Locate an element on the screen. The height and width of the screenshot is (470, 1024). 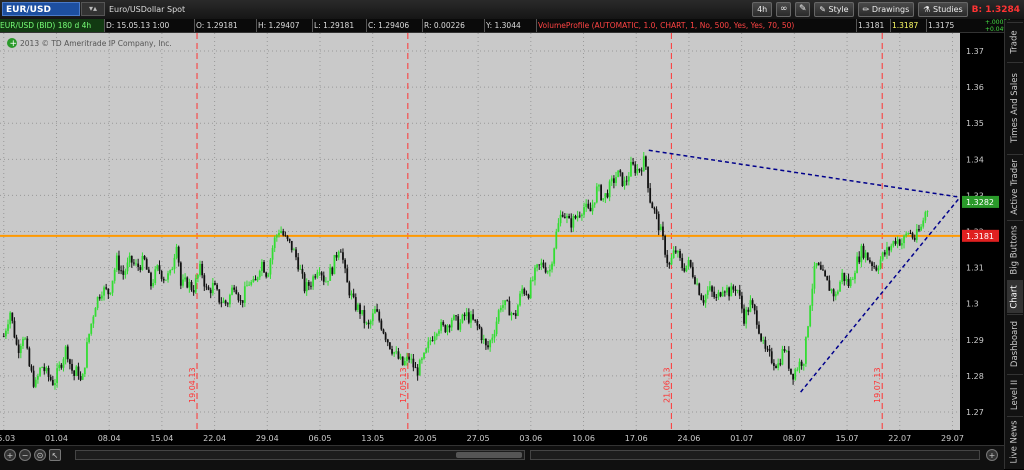
tab-big-buttons: Big Buttons is located at coordinates (1015, 249).